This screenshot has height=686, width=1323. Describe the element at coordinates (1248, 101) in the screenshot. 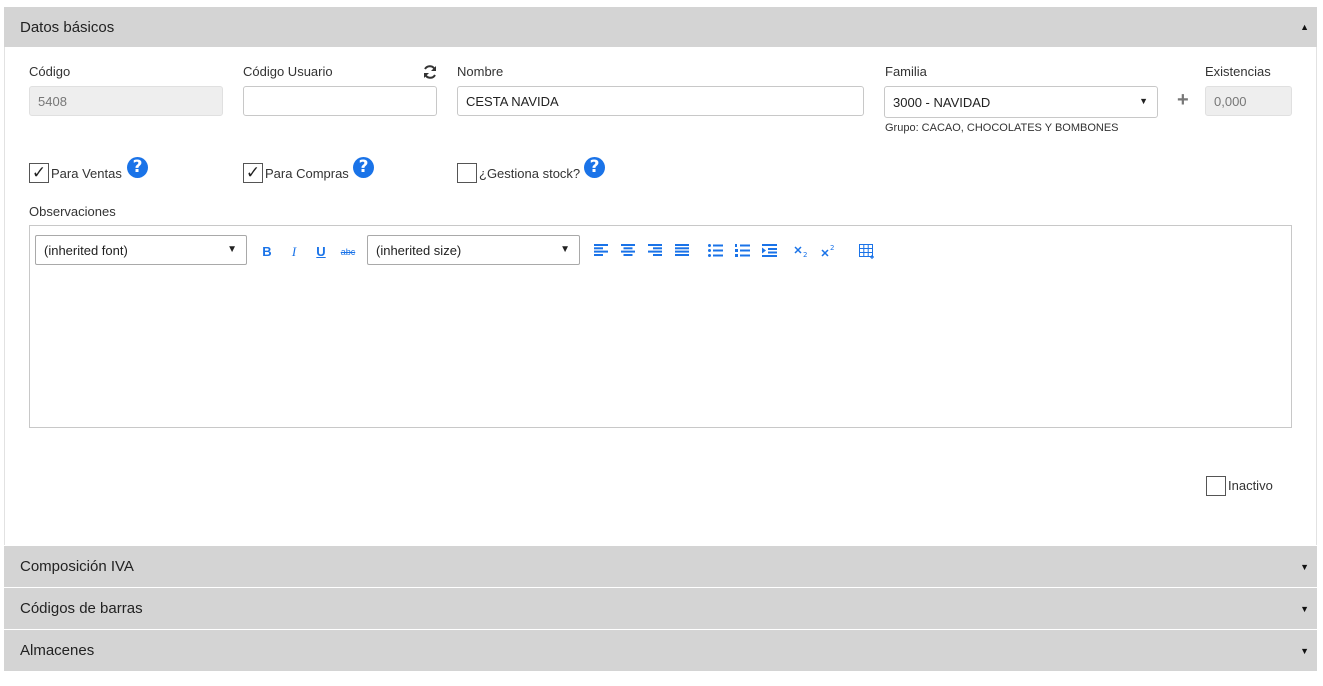

I see `existencias-field: 0,000` at that location.